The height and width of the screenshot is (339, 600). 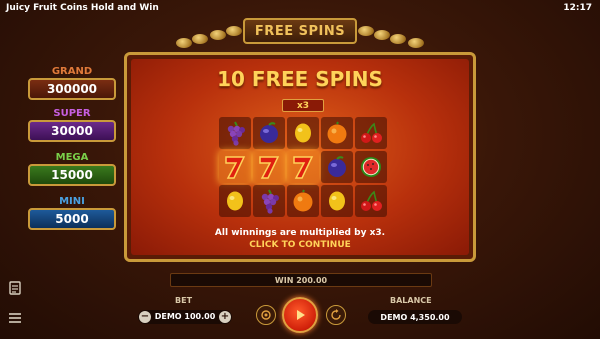 I want to click on jackpot-mega-value: 15000, so click(x=72, y=175).